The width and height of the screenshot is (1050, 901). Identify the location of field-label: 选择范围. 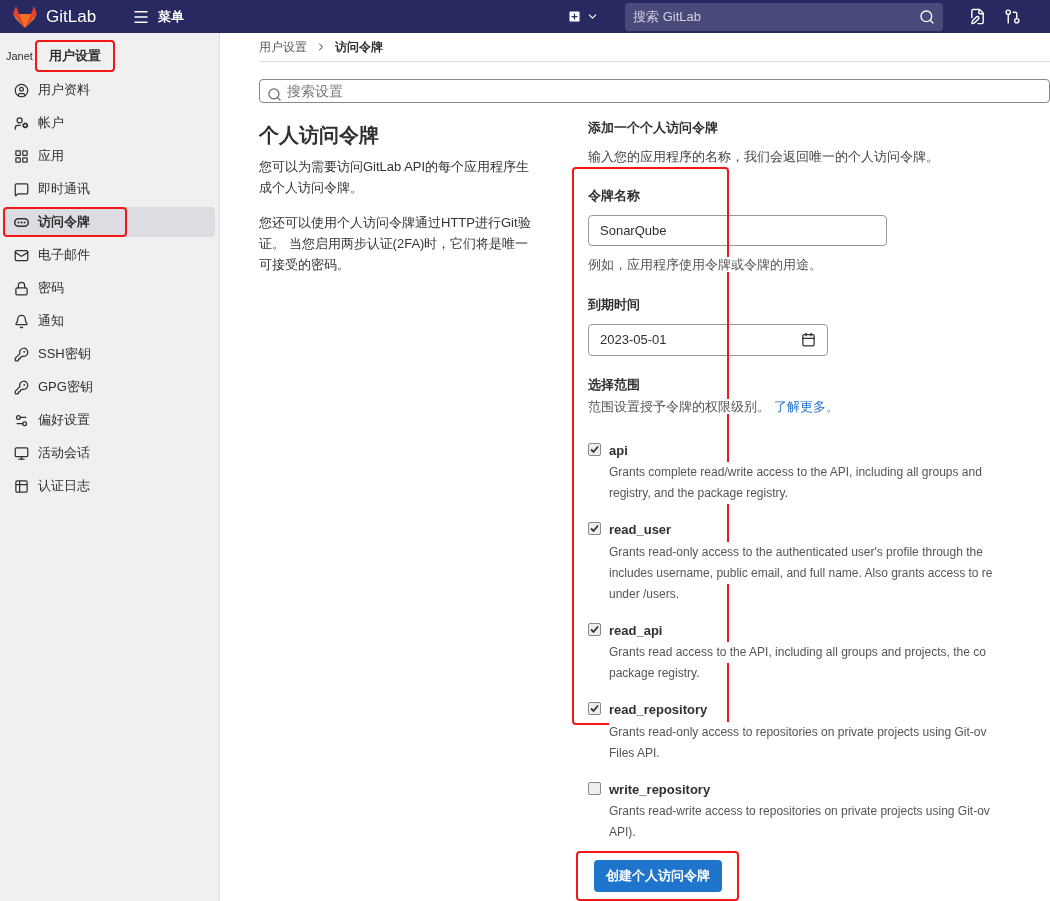
(614, 384).